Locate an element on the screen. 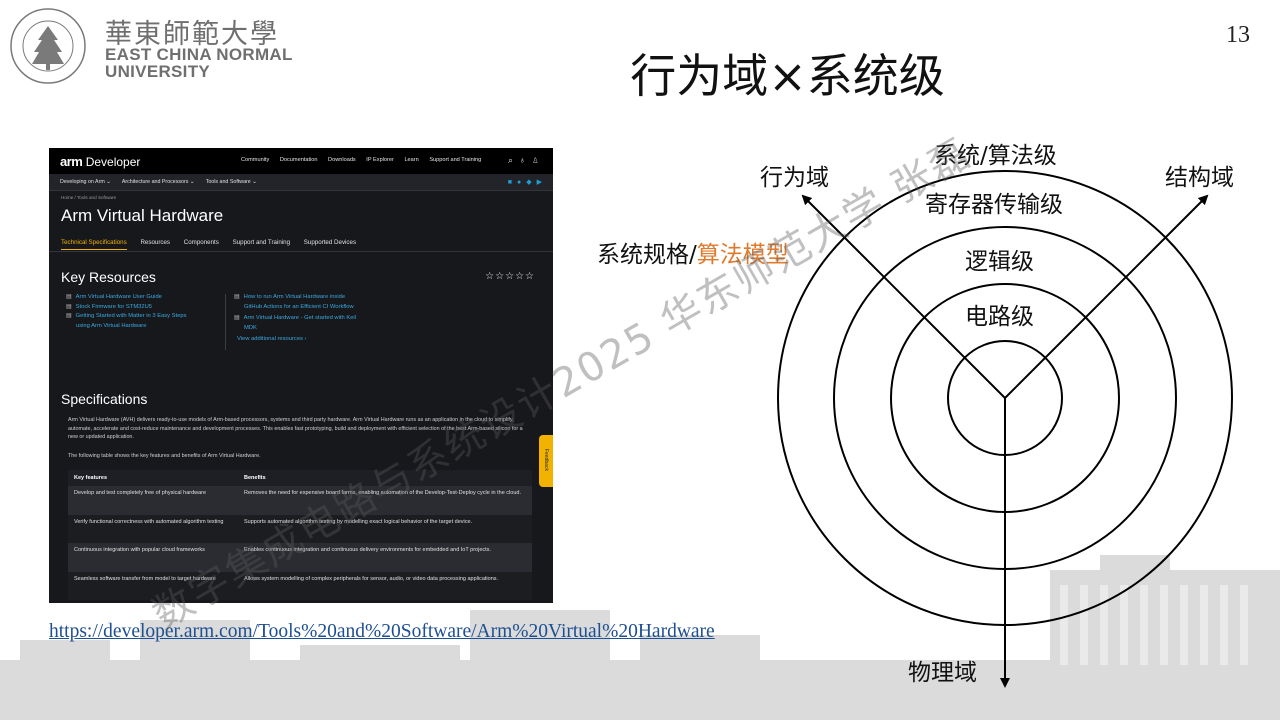 The height and width of the screenshot is (720, 1280). github-icon: ● is located at coordinates (521, 182).